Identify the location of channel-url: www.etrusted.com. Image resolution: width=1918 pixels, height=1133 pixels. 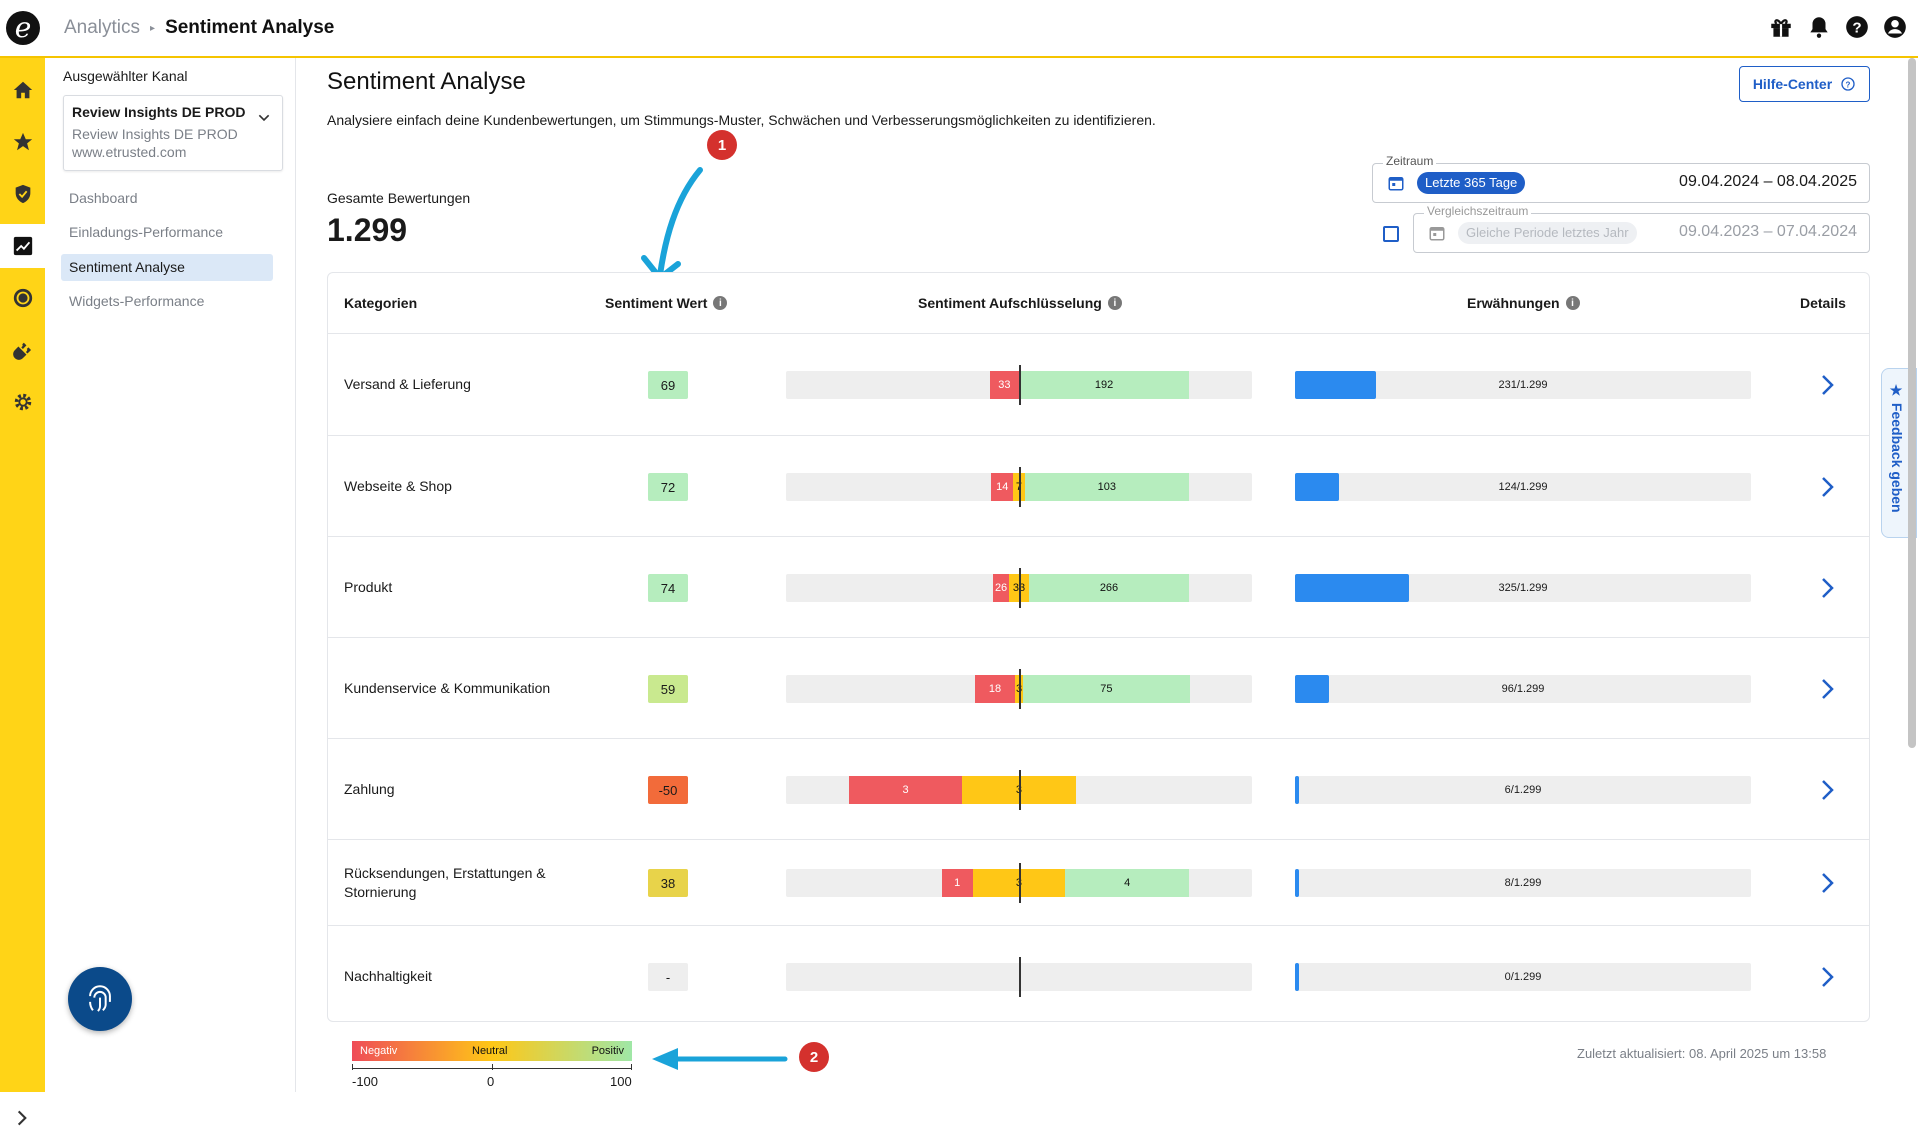
(129, 152).